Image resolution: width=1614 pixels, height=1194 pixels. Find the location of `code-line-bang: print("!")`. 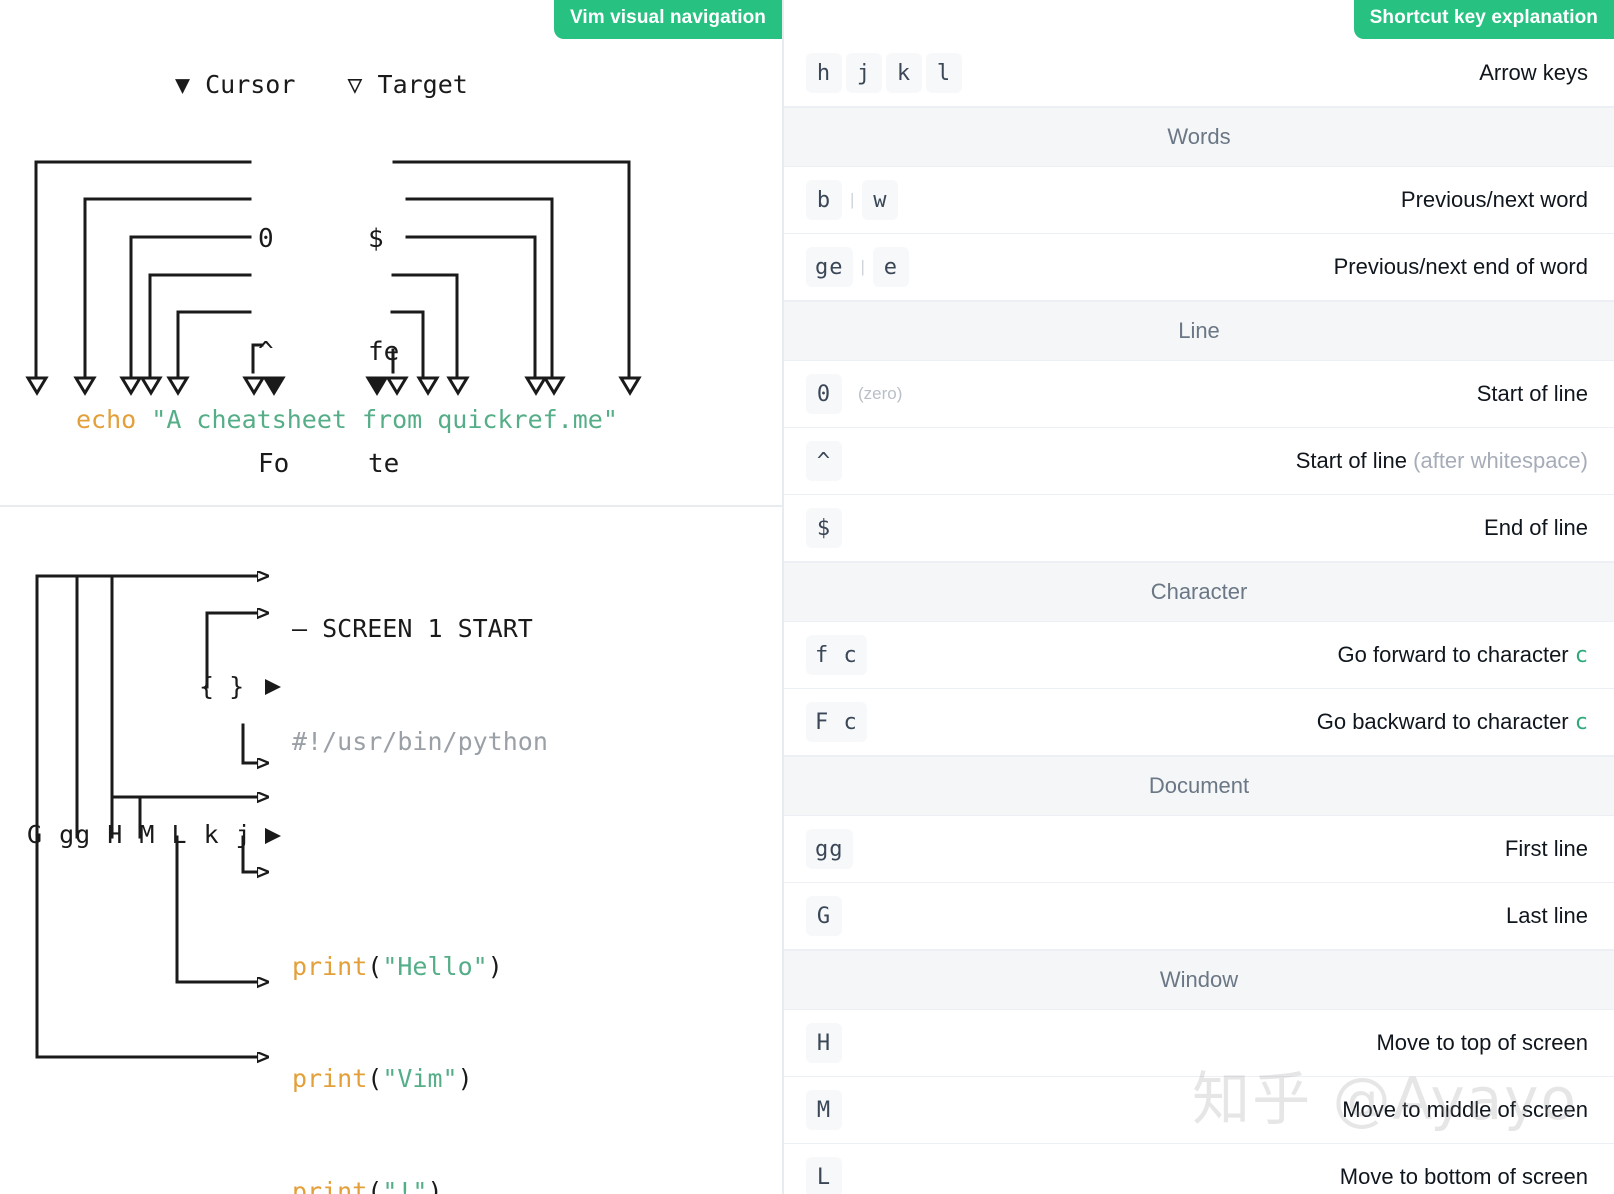

code-line-bang: print("!") is located at coordinates (367, 1185).